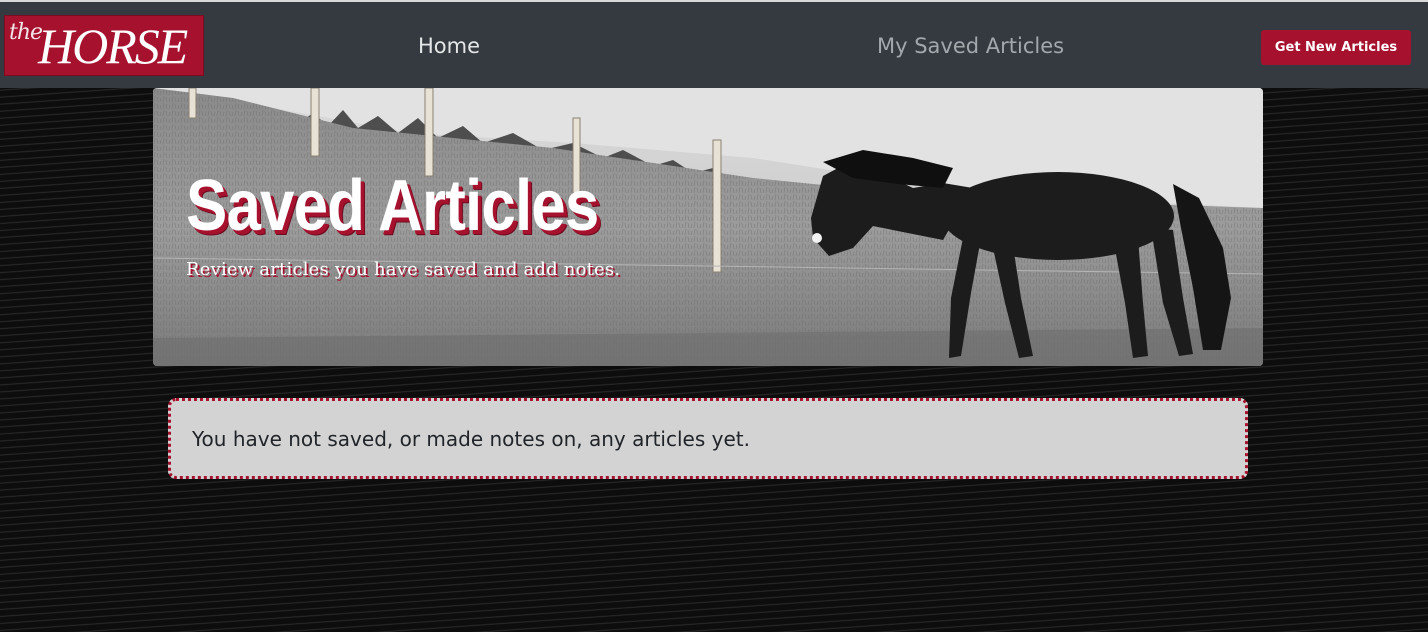 The width and height of the screenshot is (1428, 632). Describe the element at coordinates (392, 206) in the screenshot. I see `page-title: Saved Articles` at that location.